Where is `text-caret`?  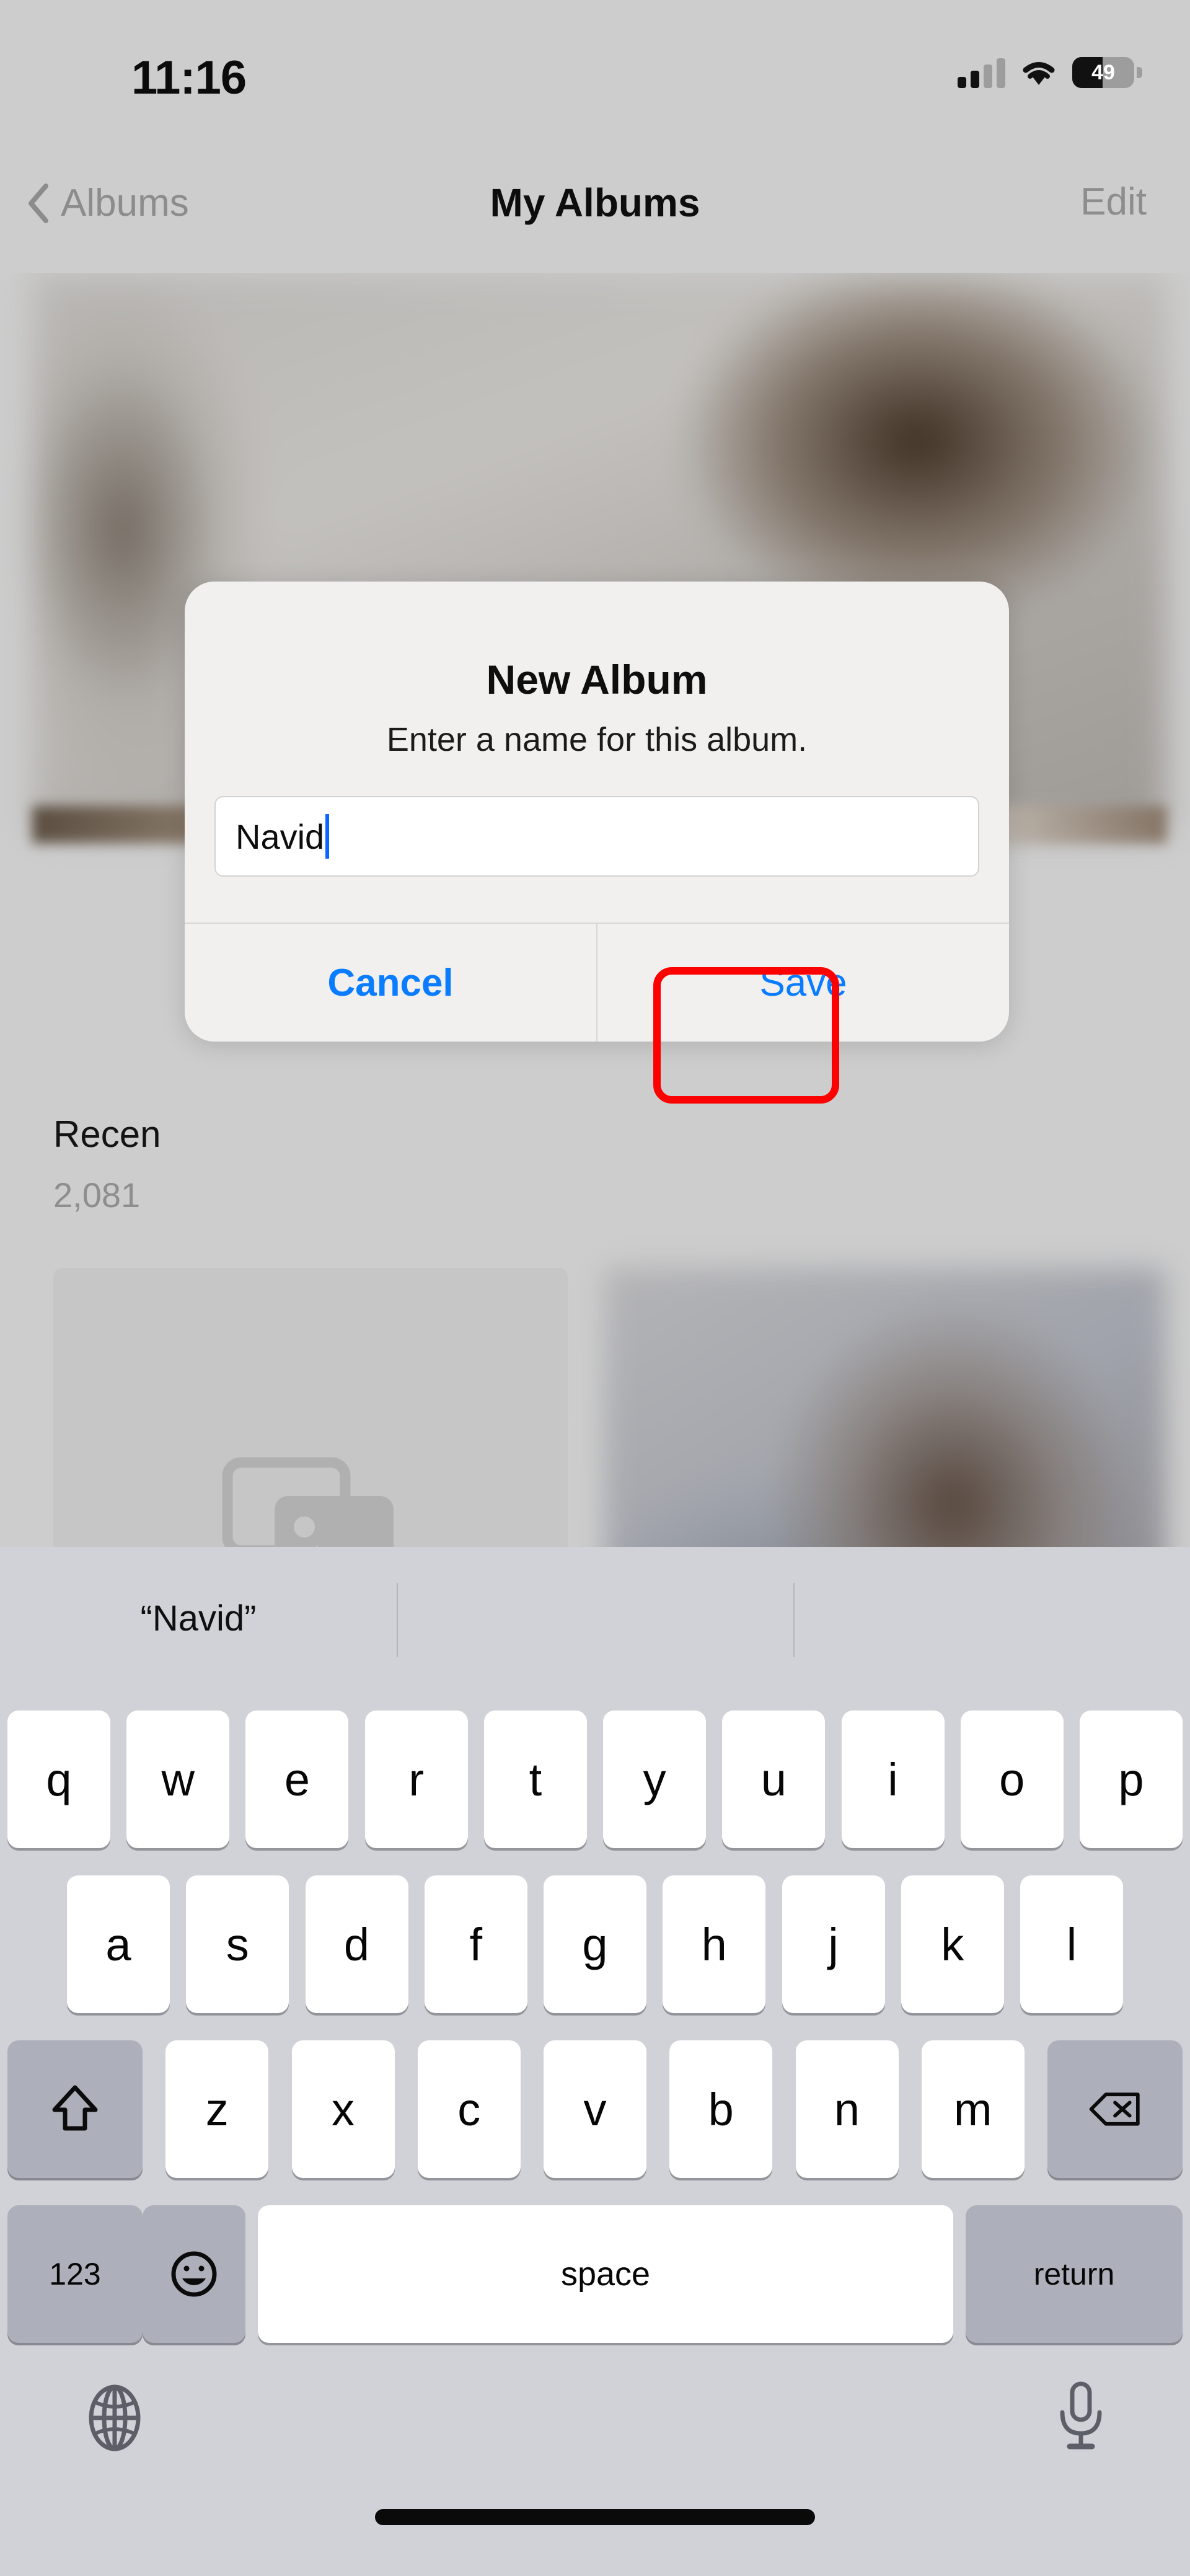 text-caret is located at coordinates (327, 836).